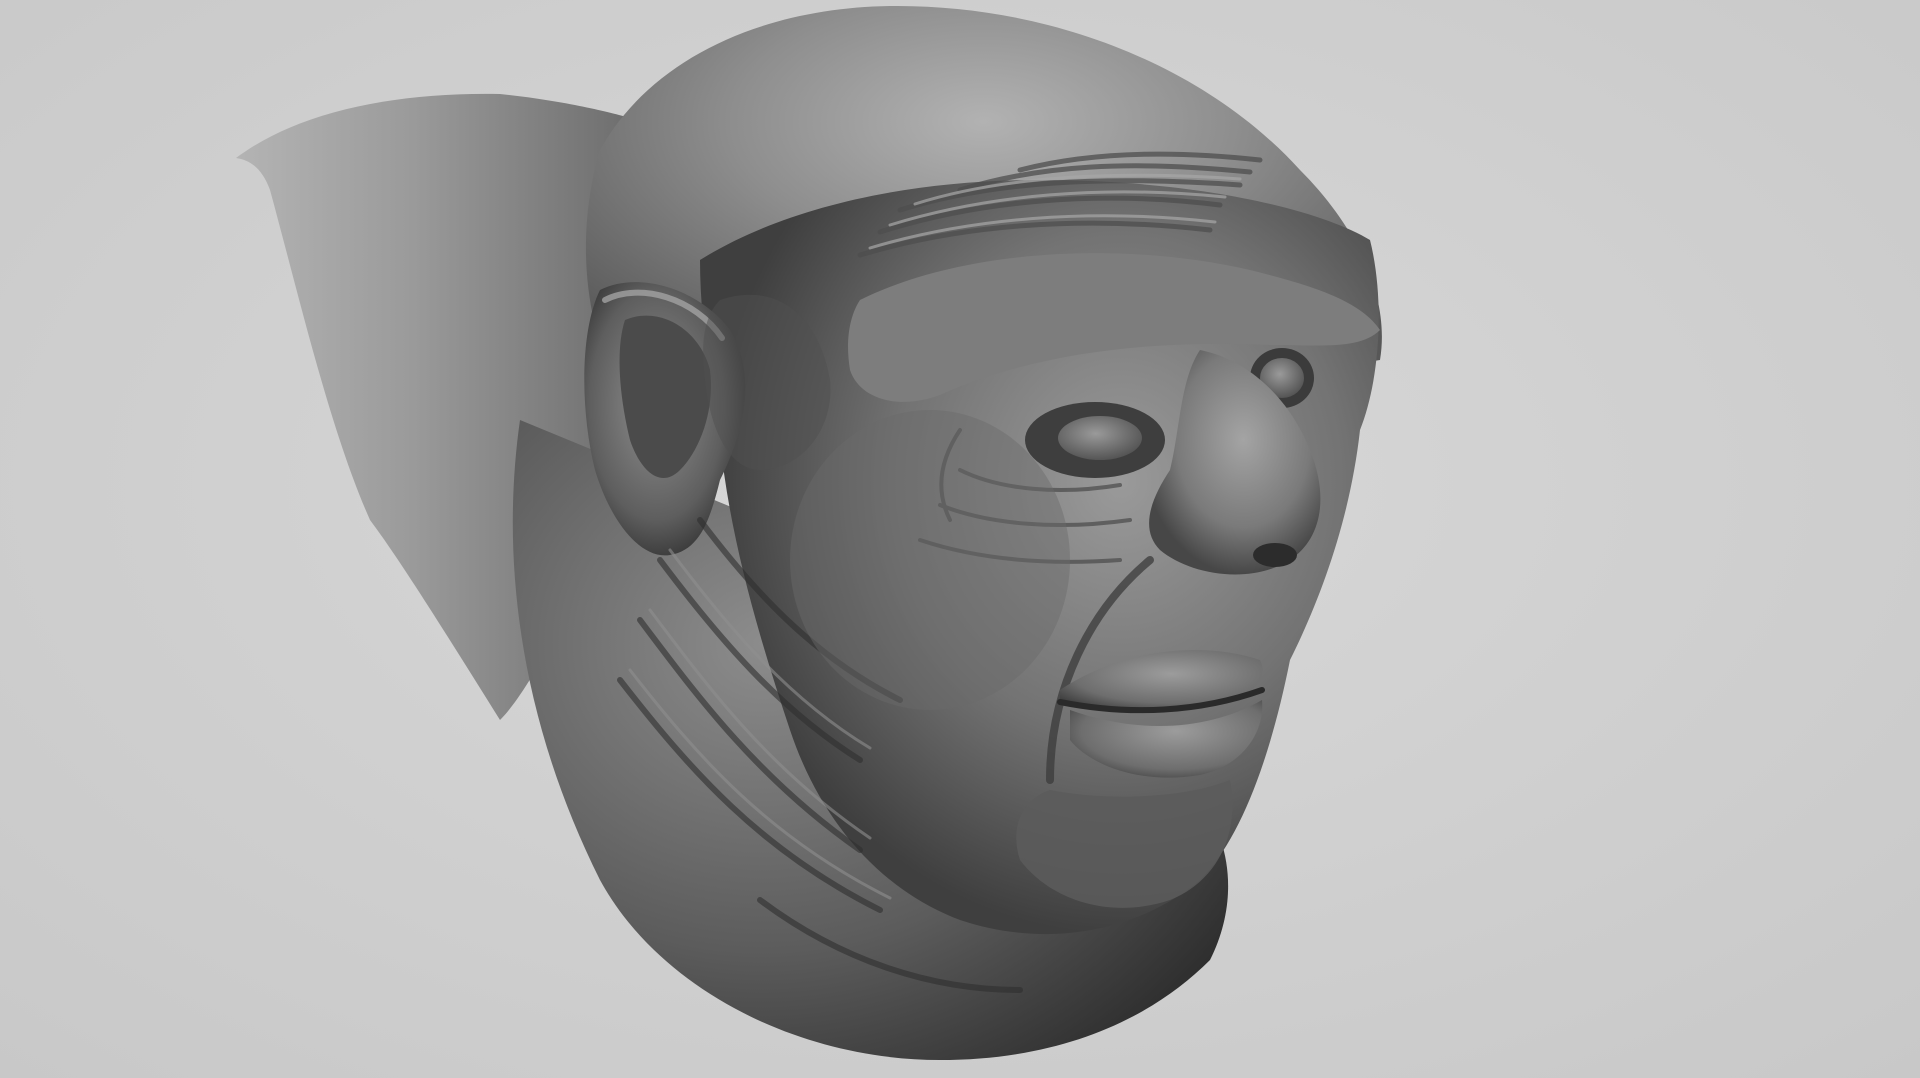  I want to click on nostril, so click(1275, 555).